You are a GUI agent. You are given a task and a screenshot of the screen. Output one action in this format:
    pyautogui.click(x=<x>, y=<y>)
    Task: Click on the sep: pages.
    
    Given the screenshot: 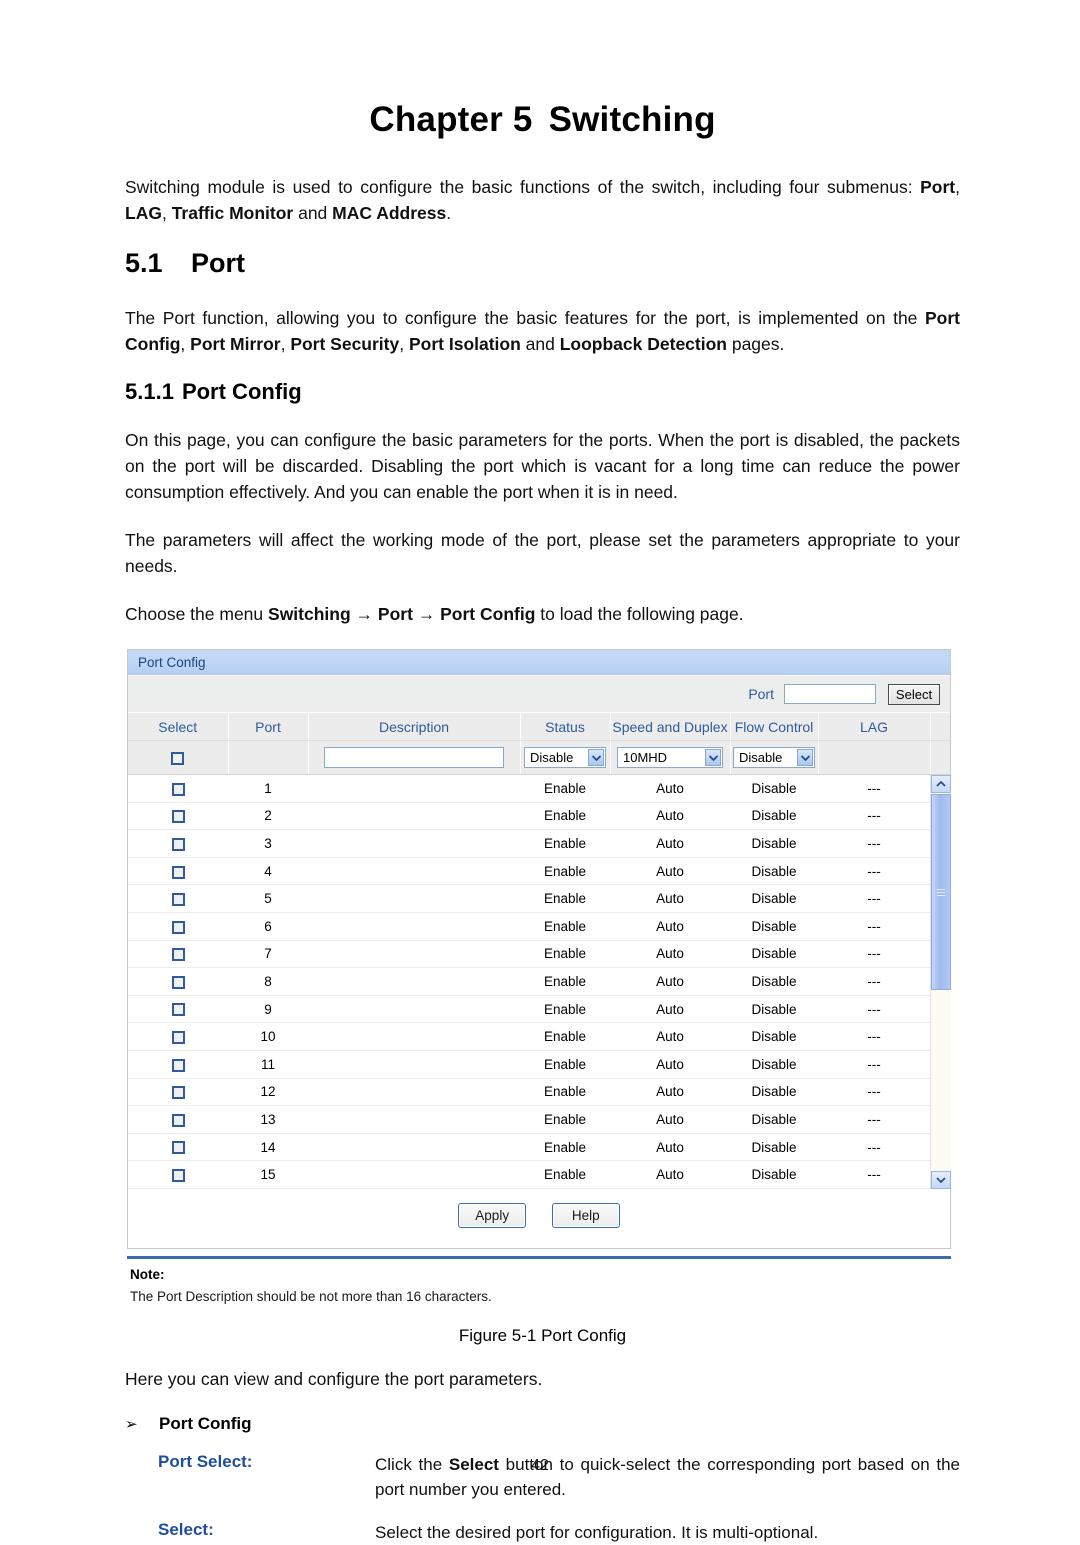 What is the action you would take?
    pyautogui.click(x=755, y=344)
    